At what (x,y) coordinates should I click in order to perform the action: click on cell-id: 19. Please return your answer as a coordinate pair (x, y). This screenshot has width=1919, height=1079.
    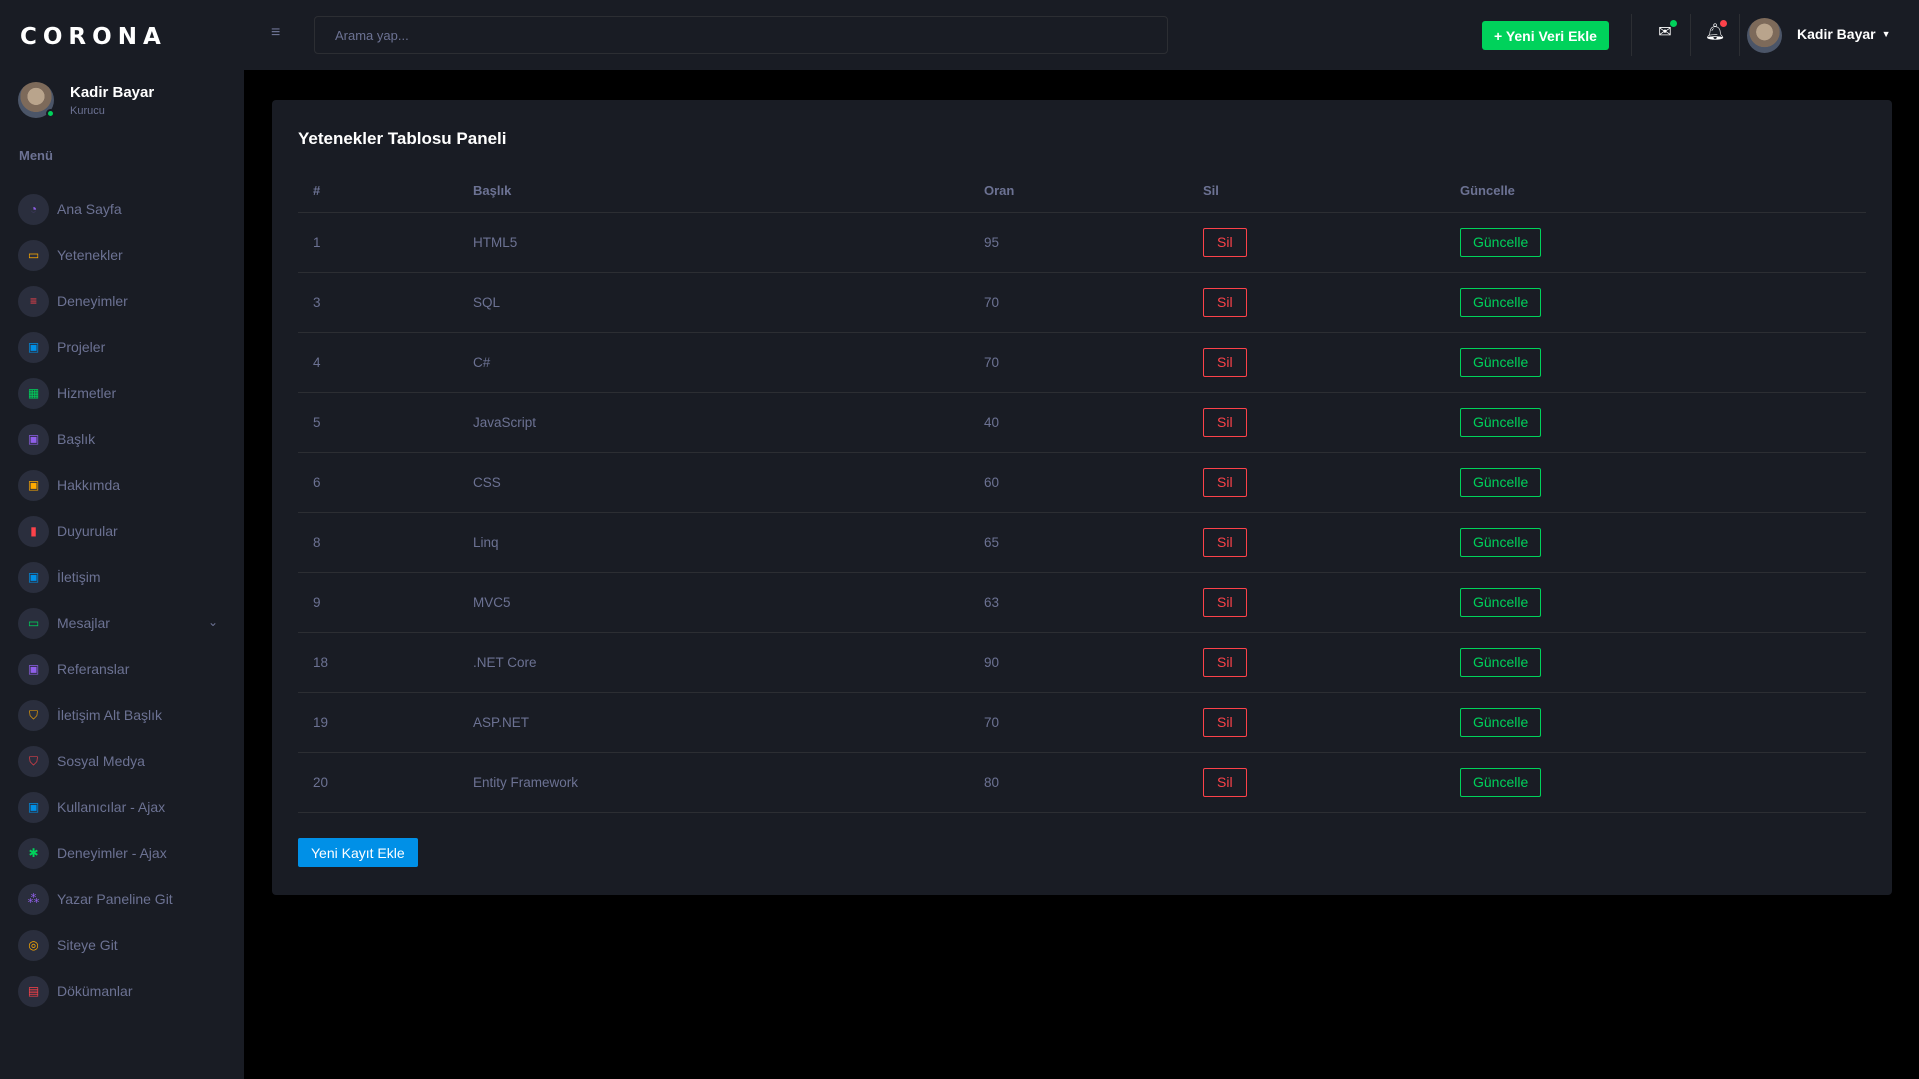
    Looking at the image, I should click on (378, 722).